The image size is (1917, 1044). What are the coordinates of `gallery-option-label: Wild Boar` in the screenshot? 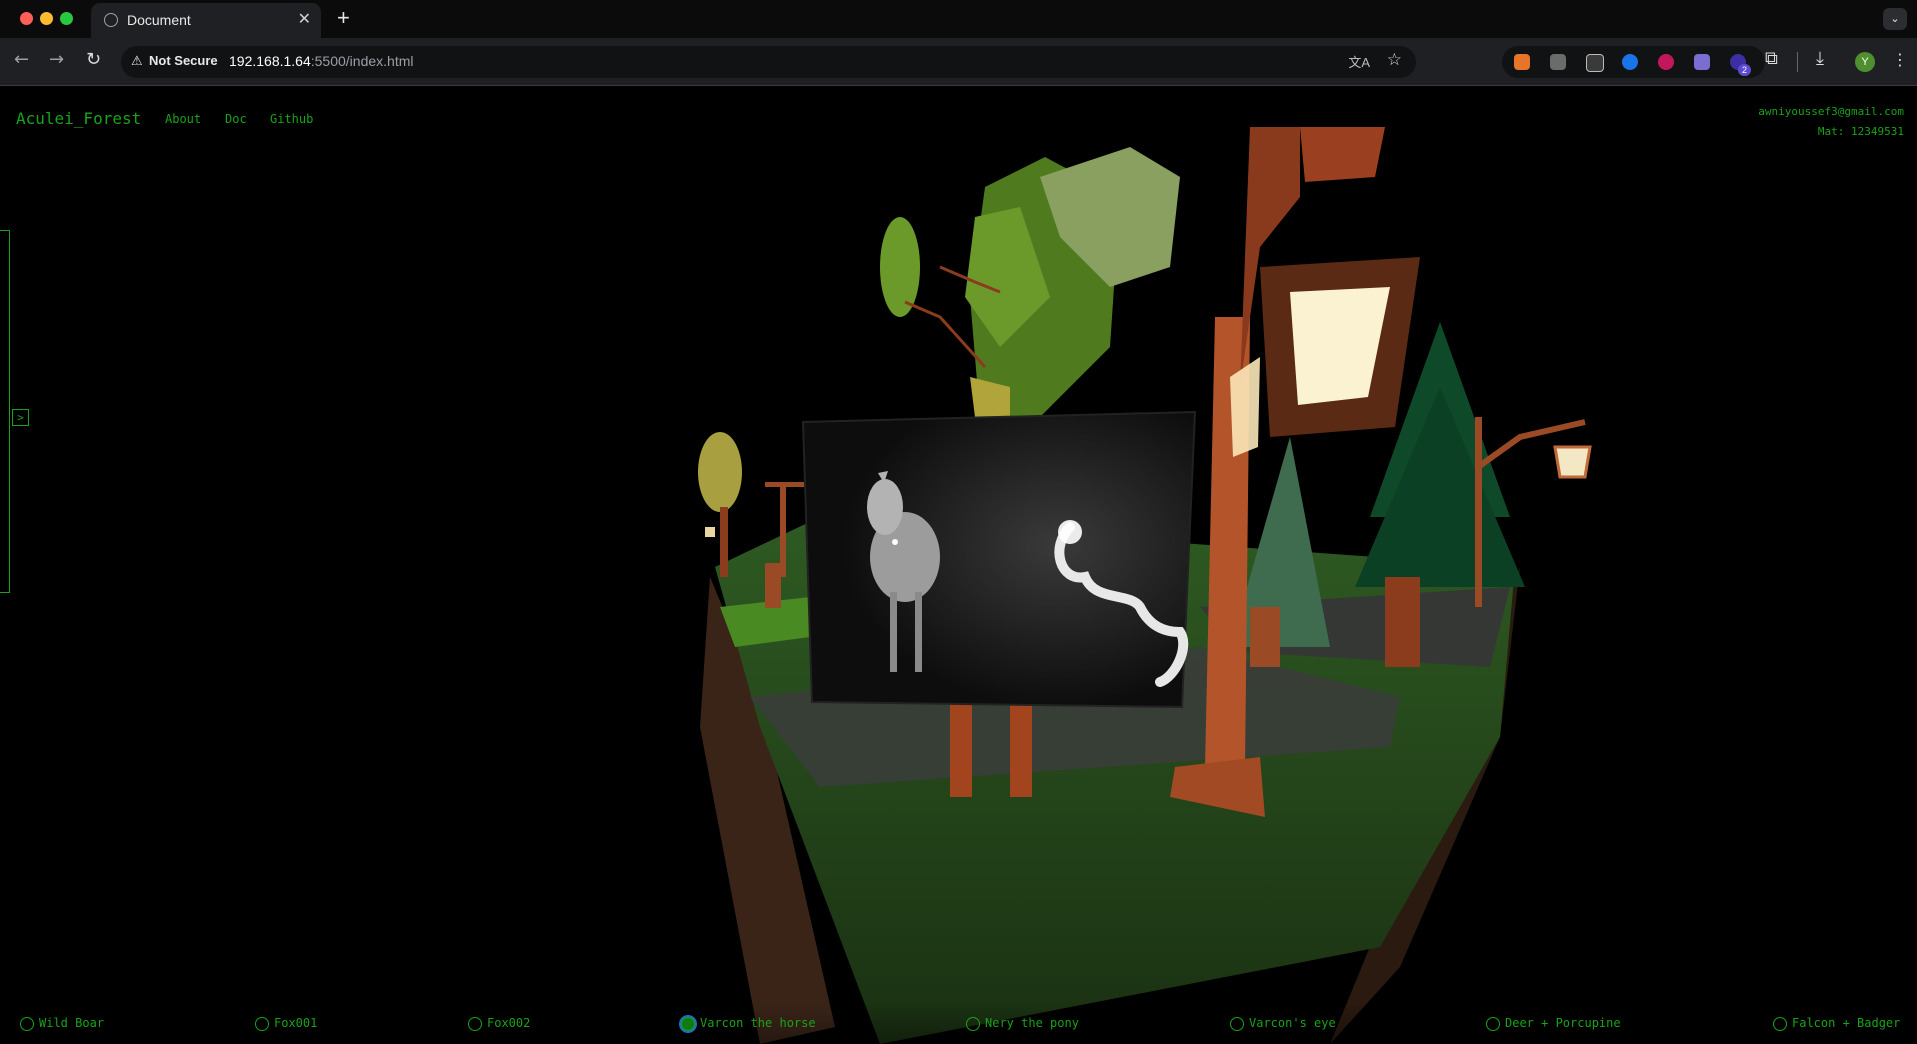 It's located at (72, 1023).